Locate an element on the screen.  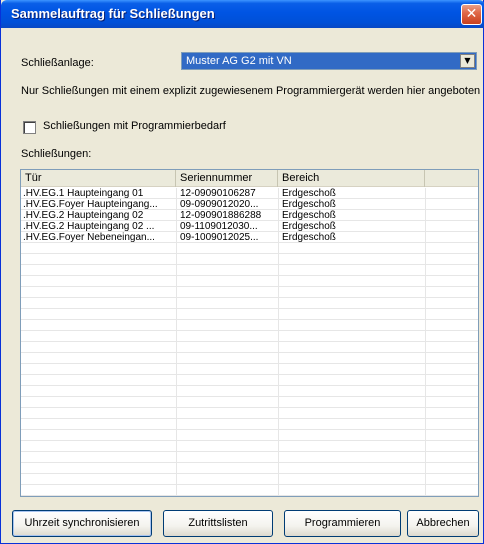
schliessanlage-dropdown: Muster AG G2 mit VN ▼ is located at coordinates (329, 61).